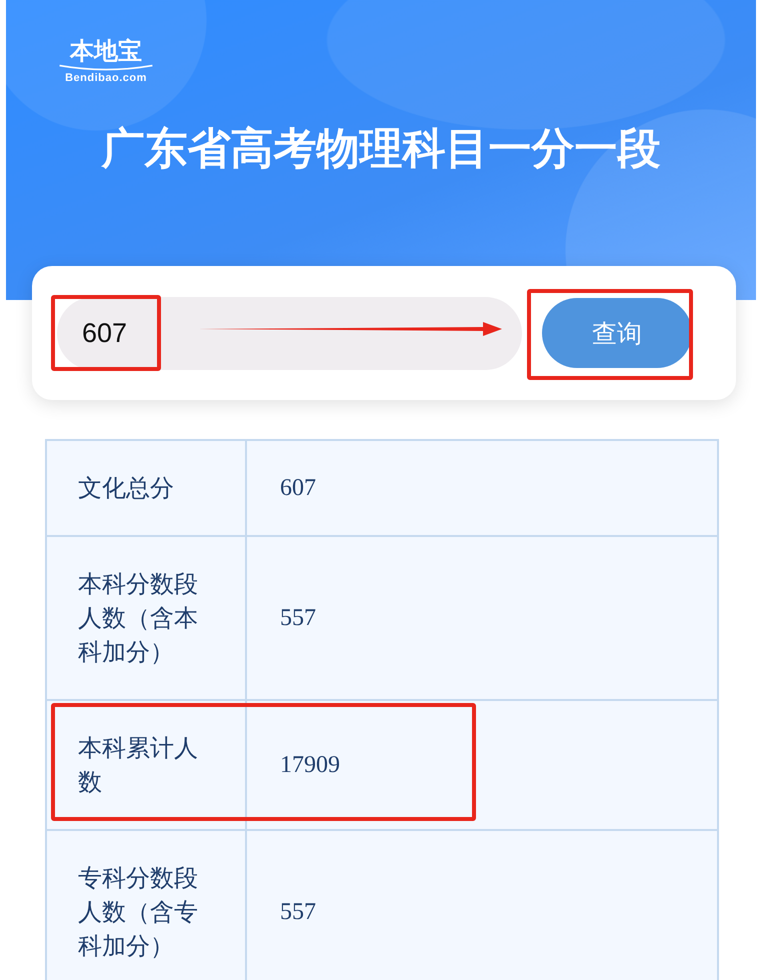  Describe the element at coordinates (617, 333) in the screenshot. I see `query-button: 查询` at that location.